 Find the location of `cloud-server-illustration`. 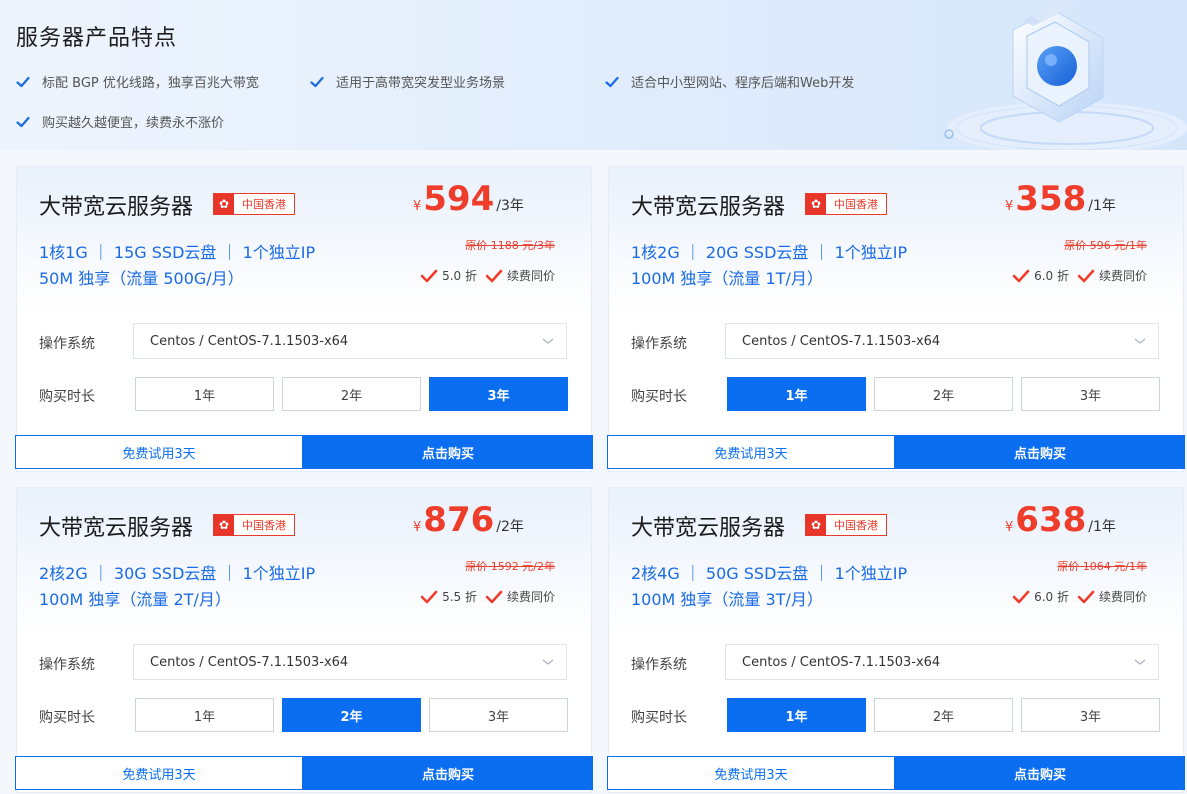

cloud-server-illustration is located at coordinates (1065, 75).